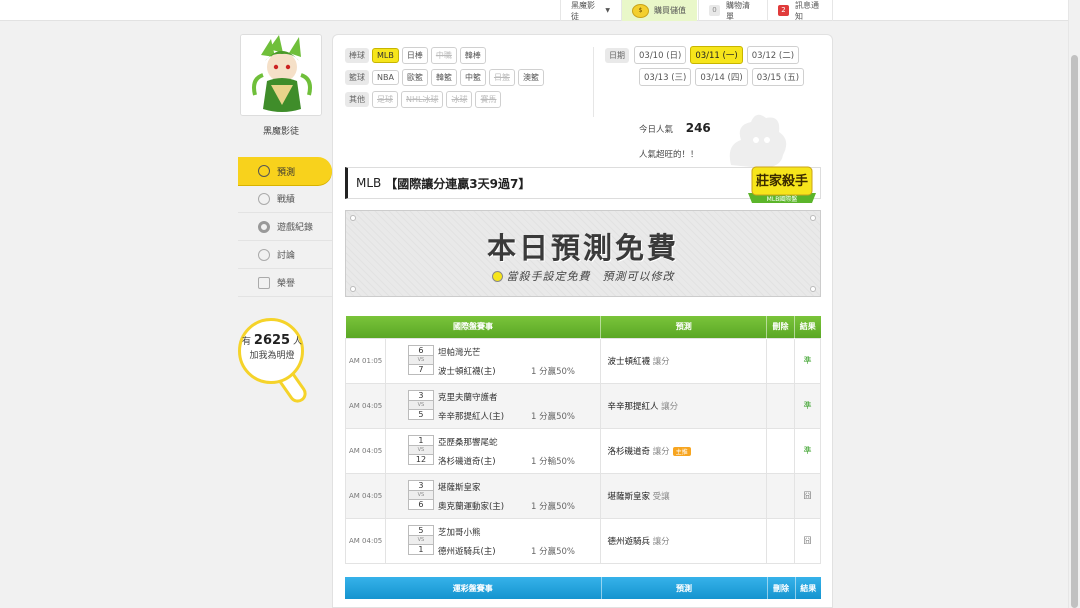  Describe the element at coordinates (443, 77) in the screenshot. I see `league-chip: 韓籃` at that location.